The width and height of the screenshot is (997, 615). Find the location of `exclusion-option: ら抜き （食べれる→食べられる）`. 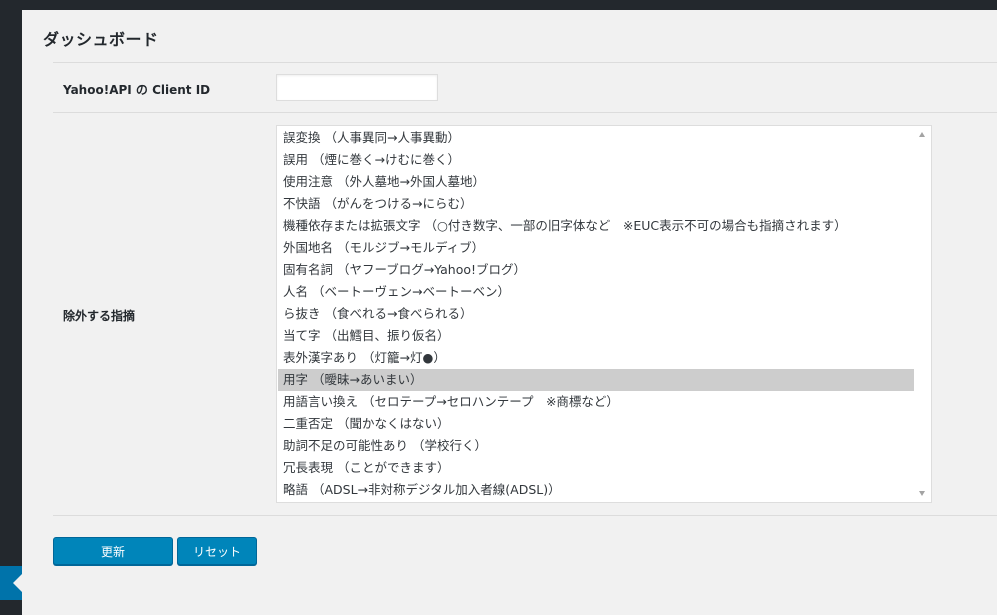

exclusion-option: ら抜き （食べれる→食べられる） is located at coordinates (596, 314).